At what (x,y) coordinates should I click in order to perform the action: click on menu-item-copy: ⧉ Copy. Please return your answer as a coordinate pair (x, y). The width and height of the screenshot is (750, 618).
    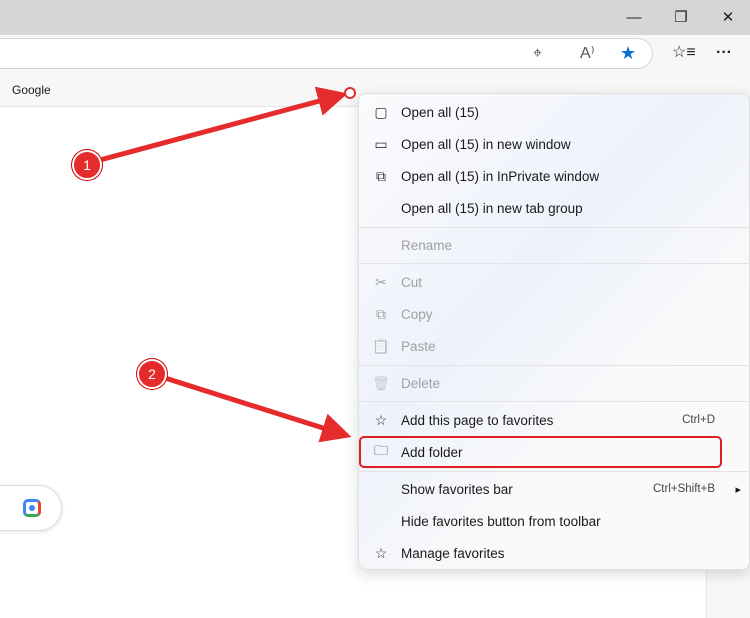
    Looking at the image, I should click on (554, 314).